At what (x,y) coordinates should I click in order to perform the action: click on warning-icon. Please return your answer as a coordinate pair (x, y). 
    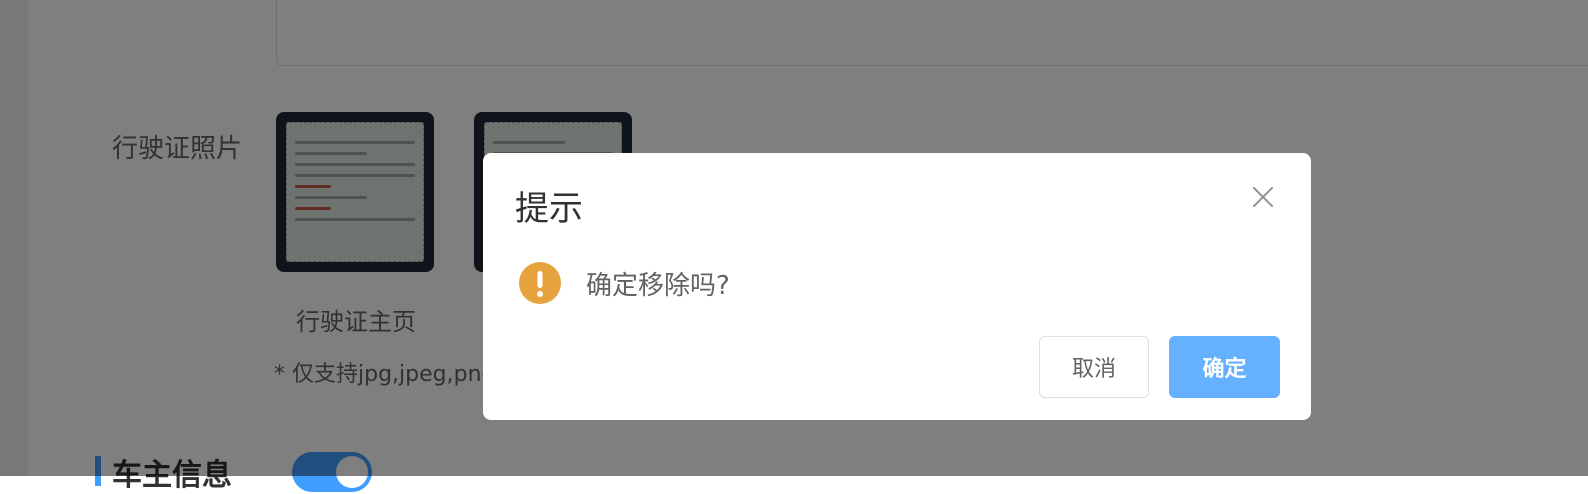
    Looking at the image, I should click on (540, 283).